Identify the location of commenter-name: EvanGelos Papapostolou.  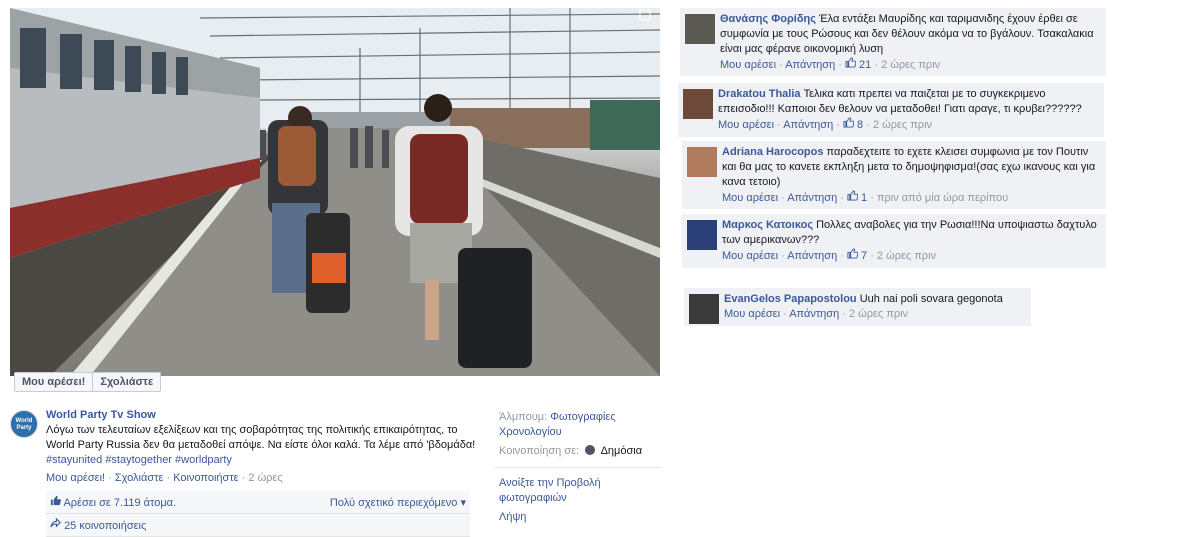
(790, 299).